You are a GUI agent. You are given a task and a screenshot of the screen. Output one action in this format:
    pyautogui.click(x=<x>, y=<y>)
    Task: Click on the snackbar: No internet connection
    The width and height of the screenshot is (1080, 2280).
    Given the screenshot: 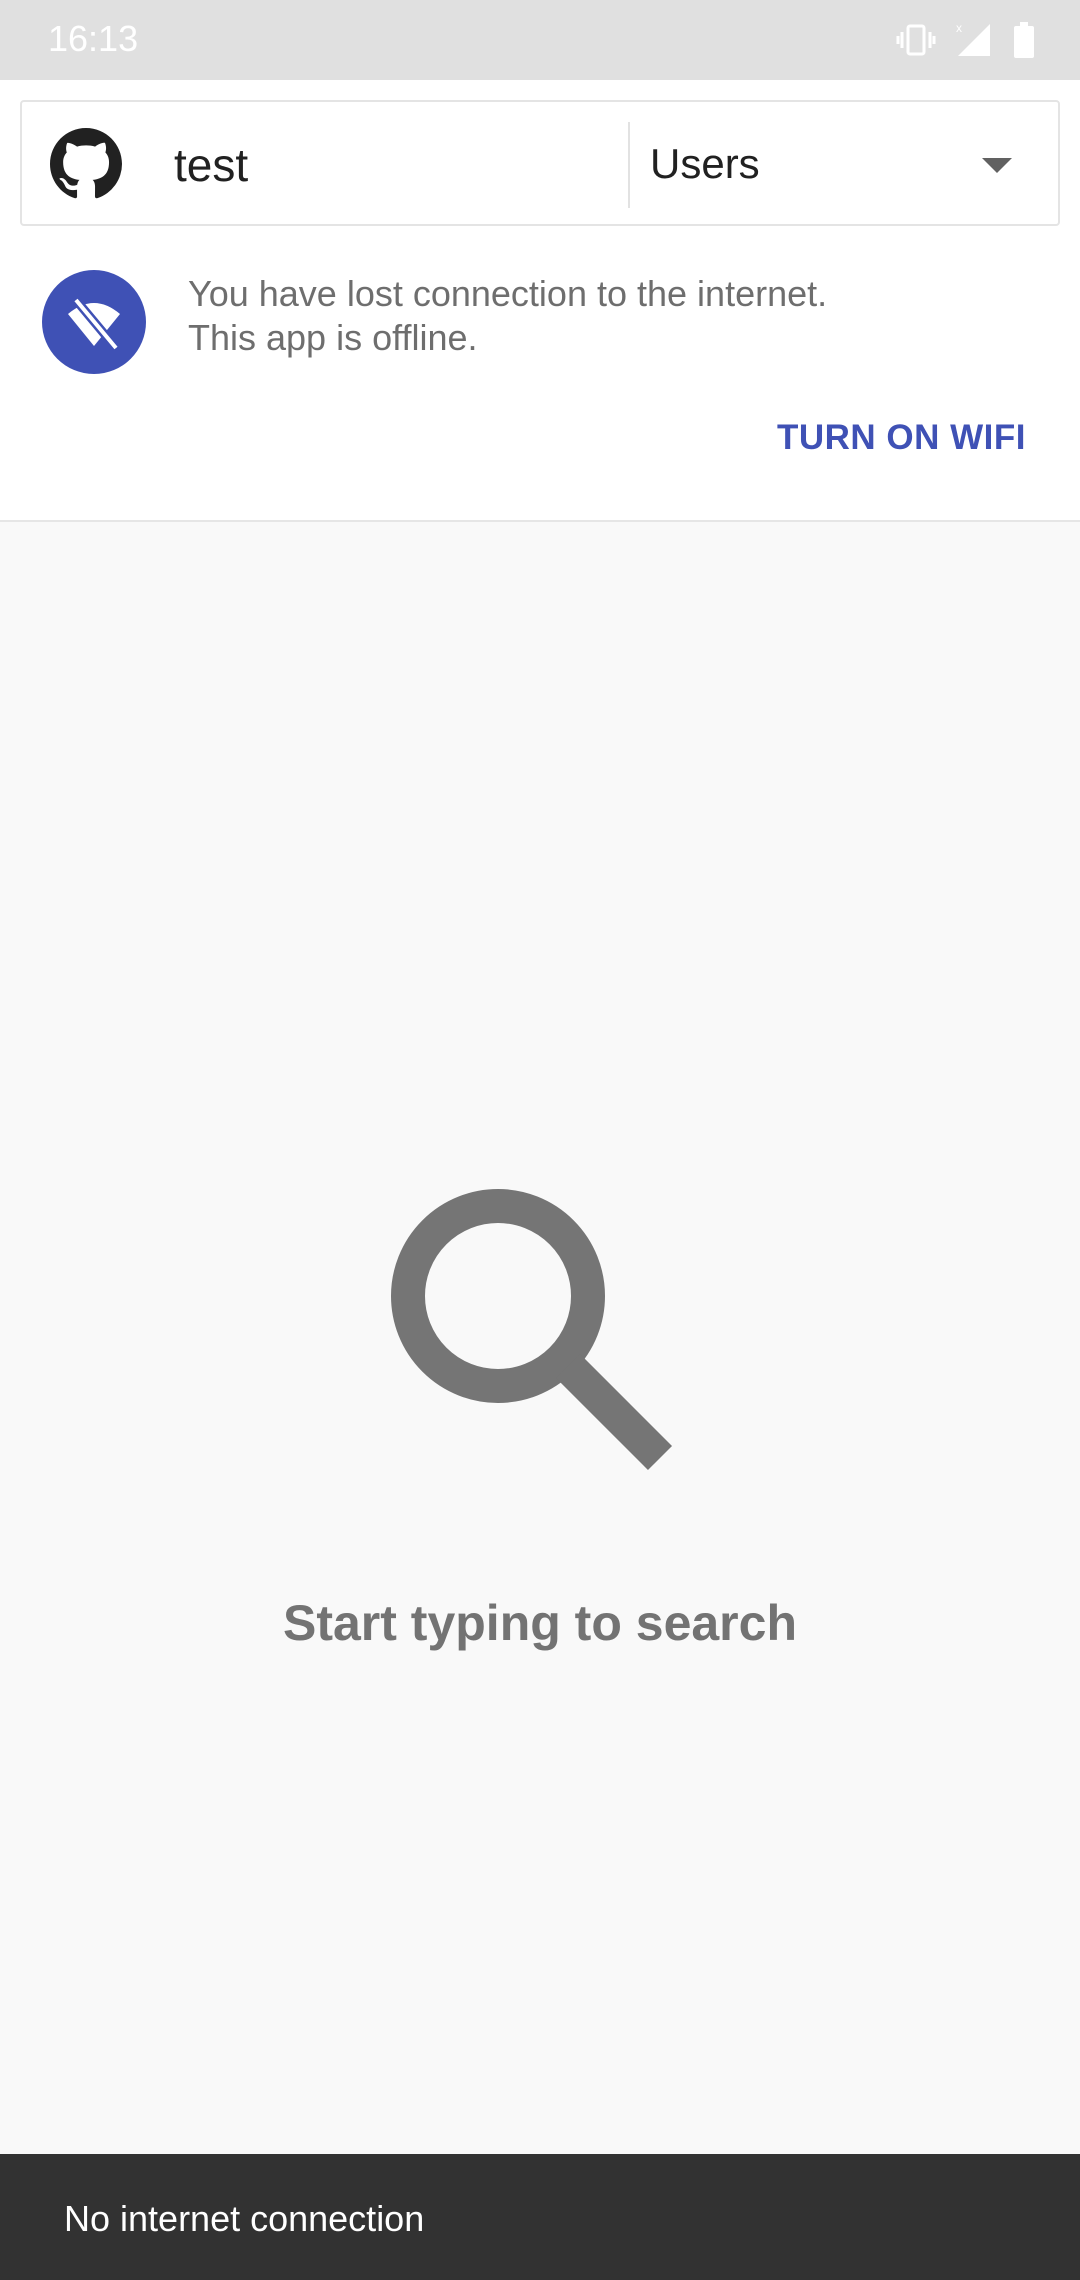 What is the action you would take?
    pyautogui.click(x=540, y=2217)
    